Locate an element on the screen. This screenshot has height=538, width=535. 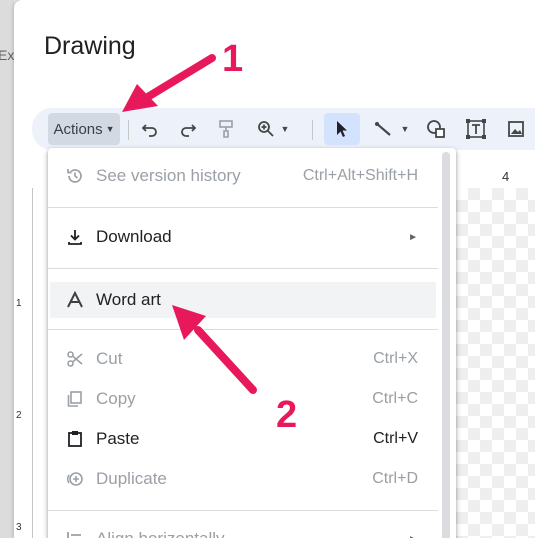
menu-item-copy: Copy Ctrl+C is located at coordinates (248, 399).